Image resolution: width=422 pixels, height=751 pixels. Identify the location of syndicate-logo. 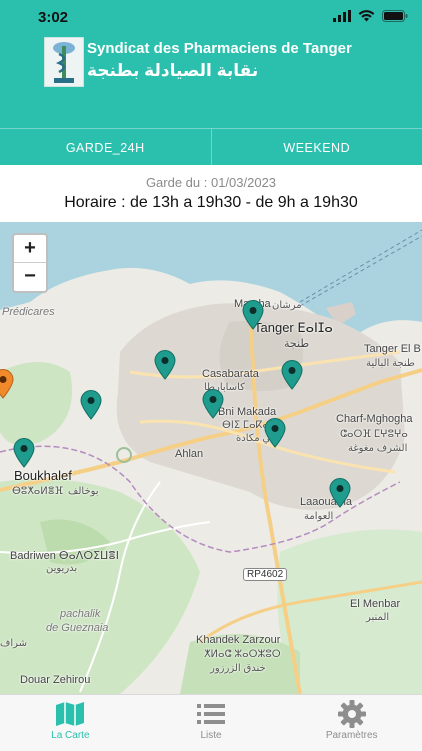
(64, 62).